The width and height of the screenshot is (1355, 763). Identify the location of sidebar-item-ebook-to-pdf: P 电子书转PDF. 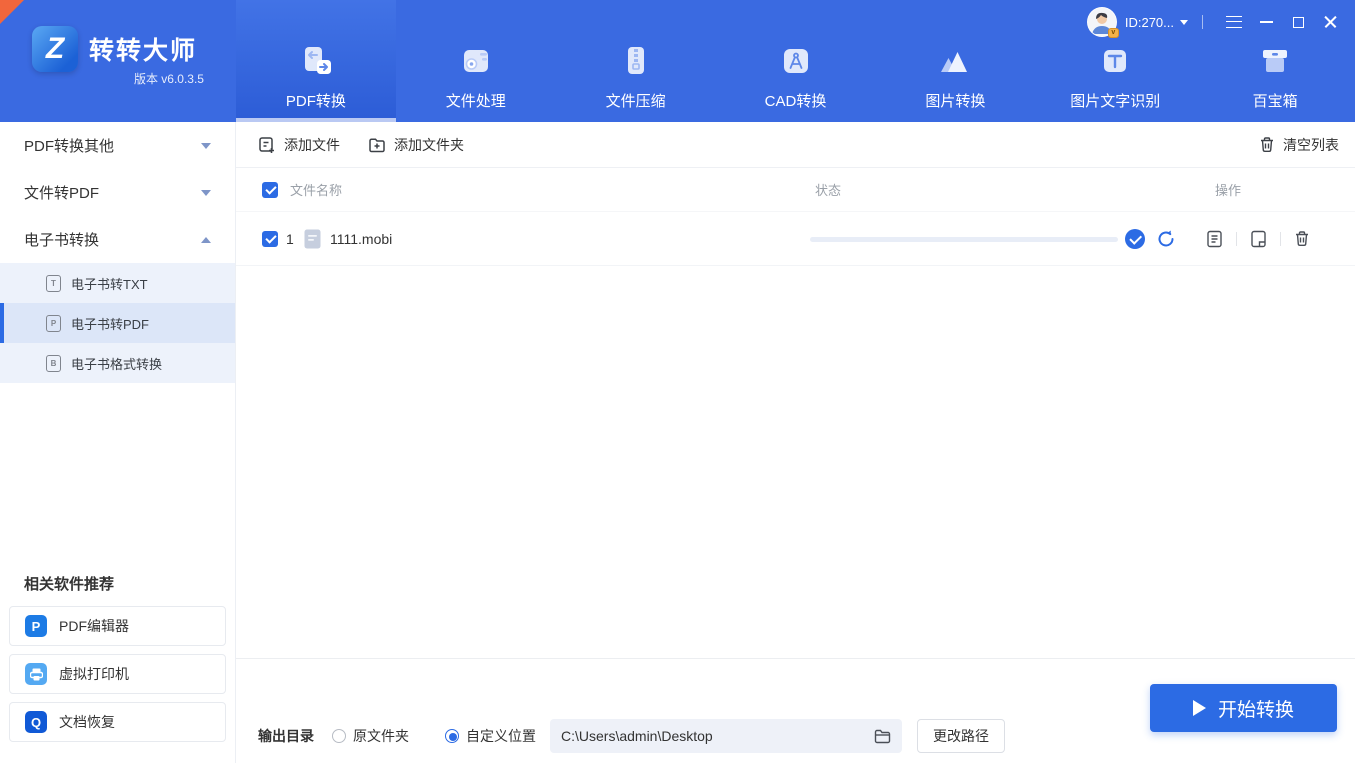
(117, 323).